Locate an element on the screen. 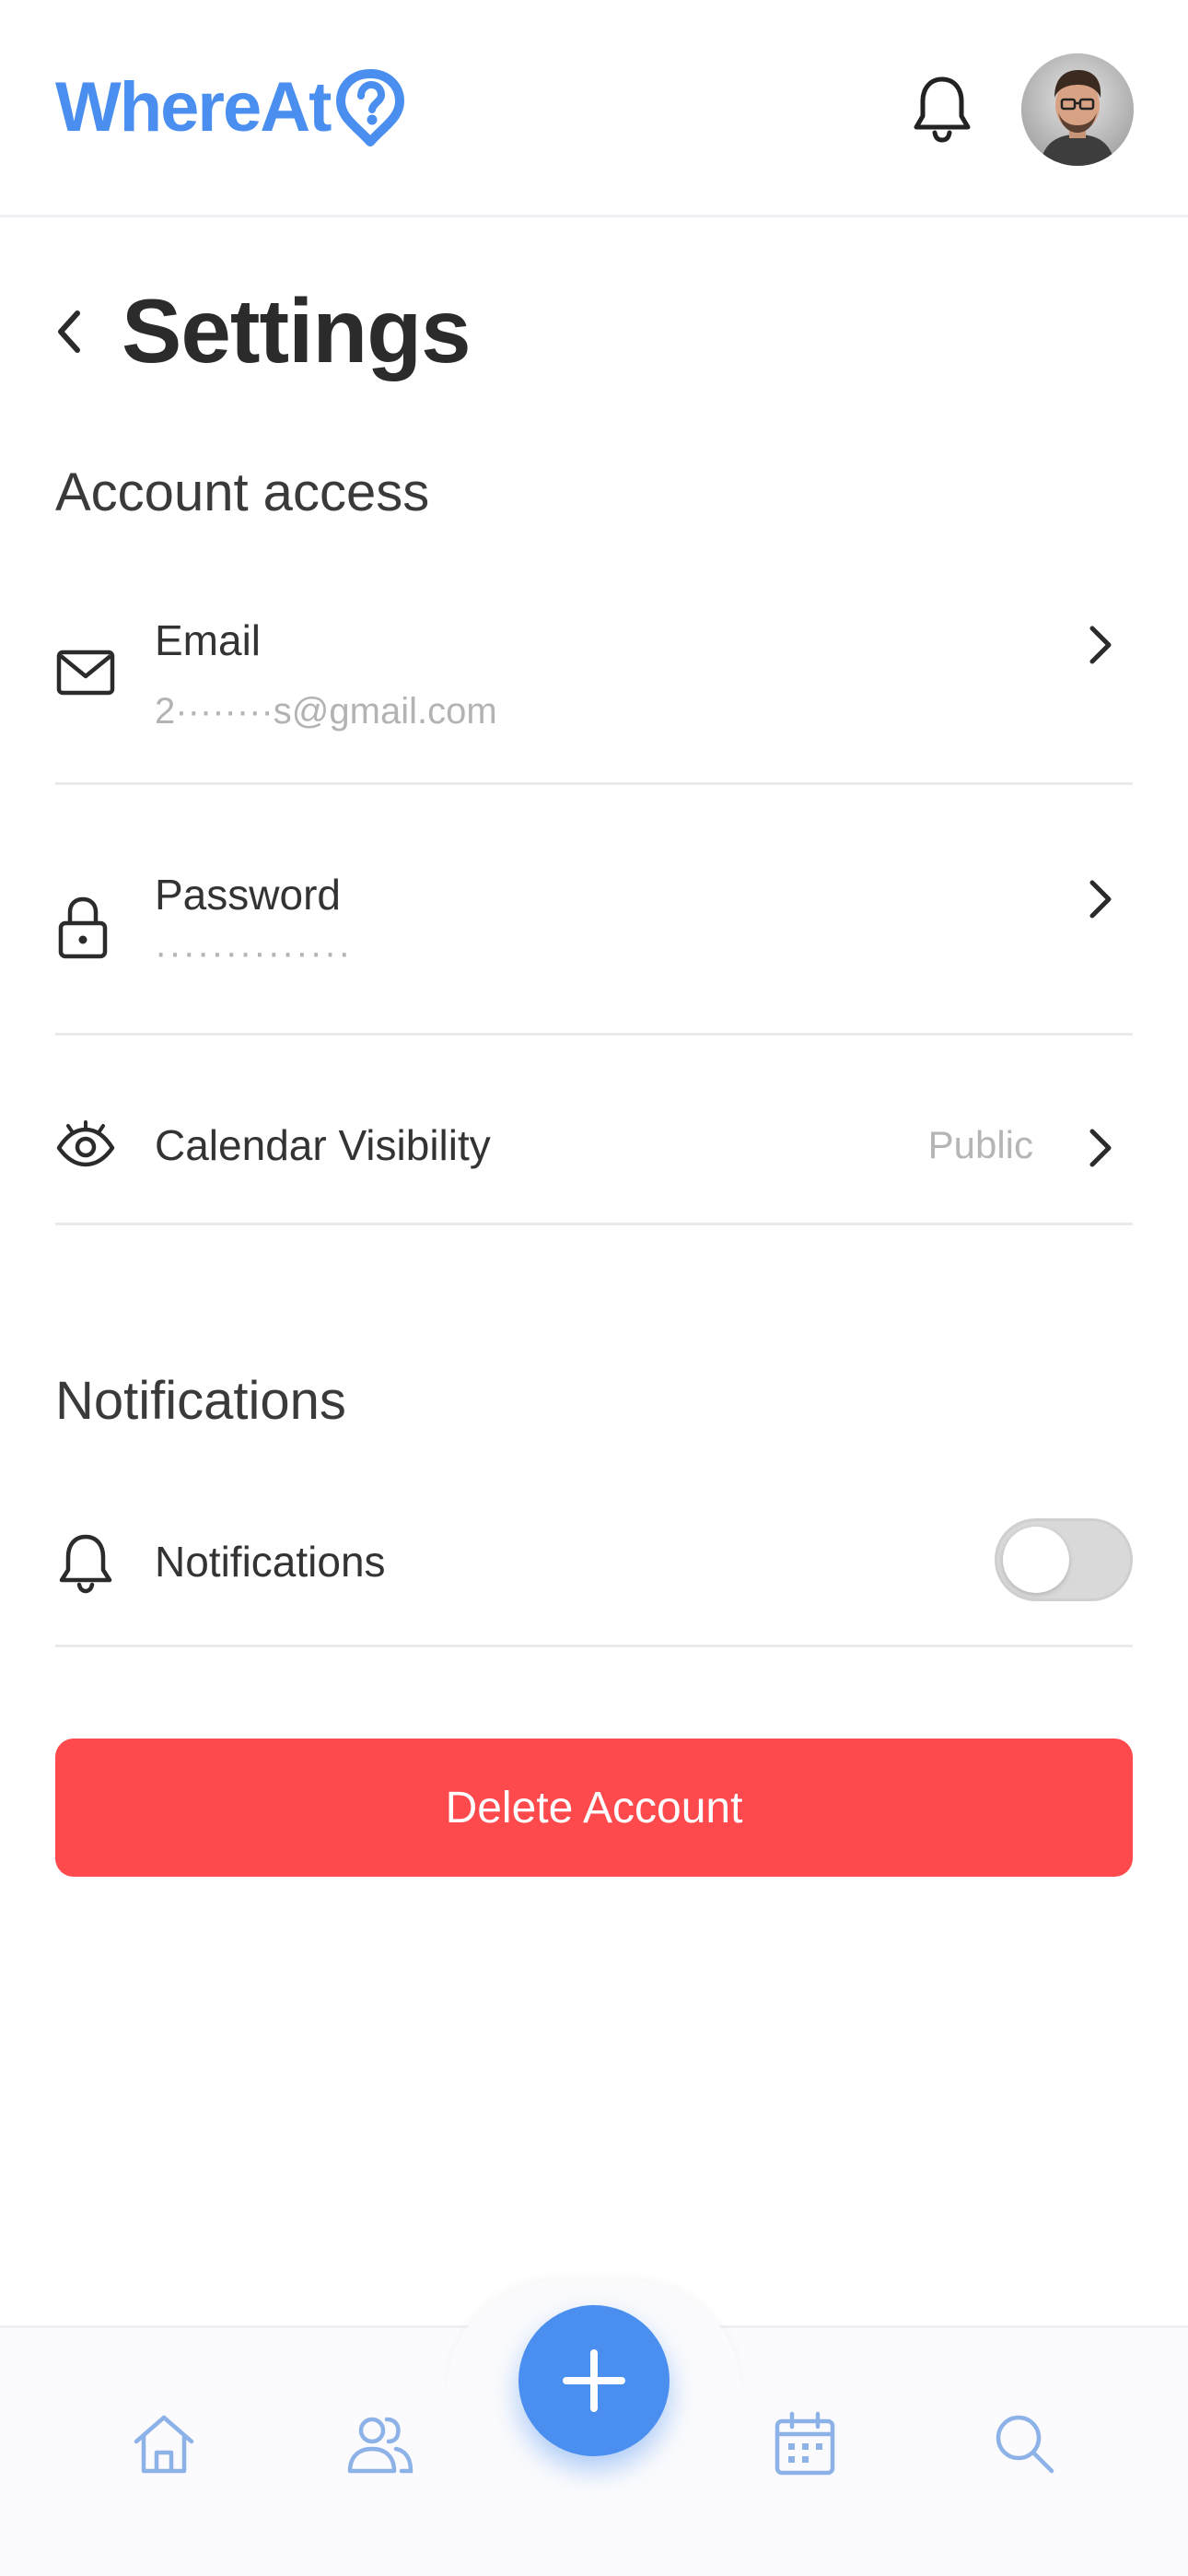  top-bar: WhereAt is located at coordinates (594, 108).